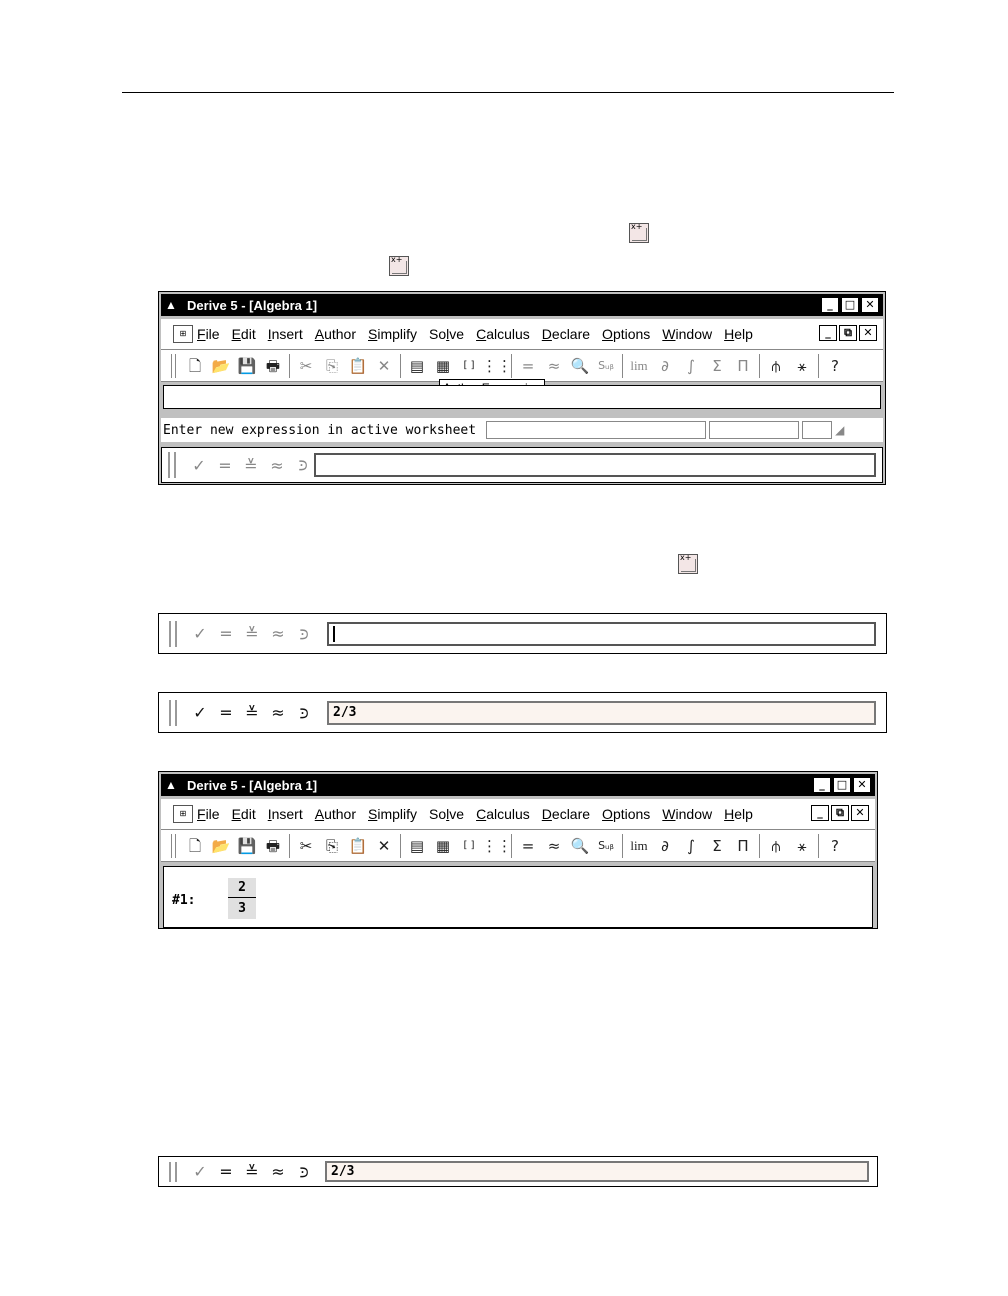  What do you see at coordinates (306, 366) in the screenshot?
I see `cut-icon: ✂` at bounding box center [306, 366].